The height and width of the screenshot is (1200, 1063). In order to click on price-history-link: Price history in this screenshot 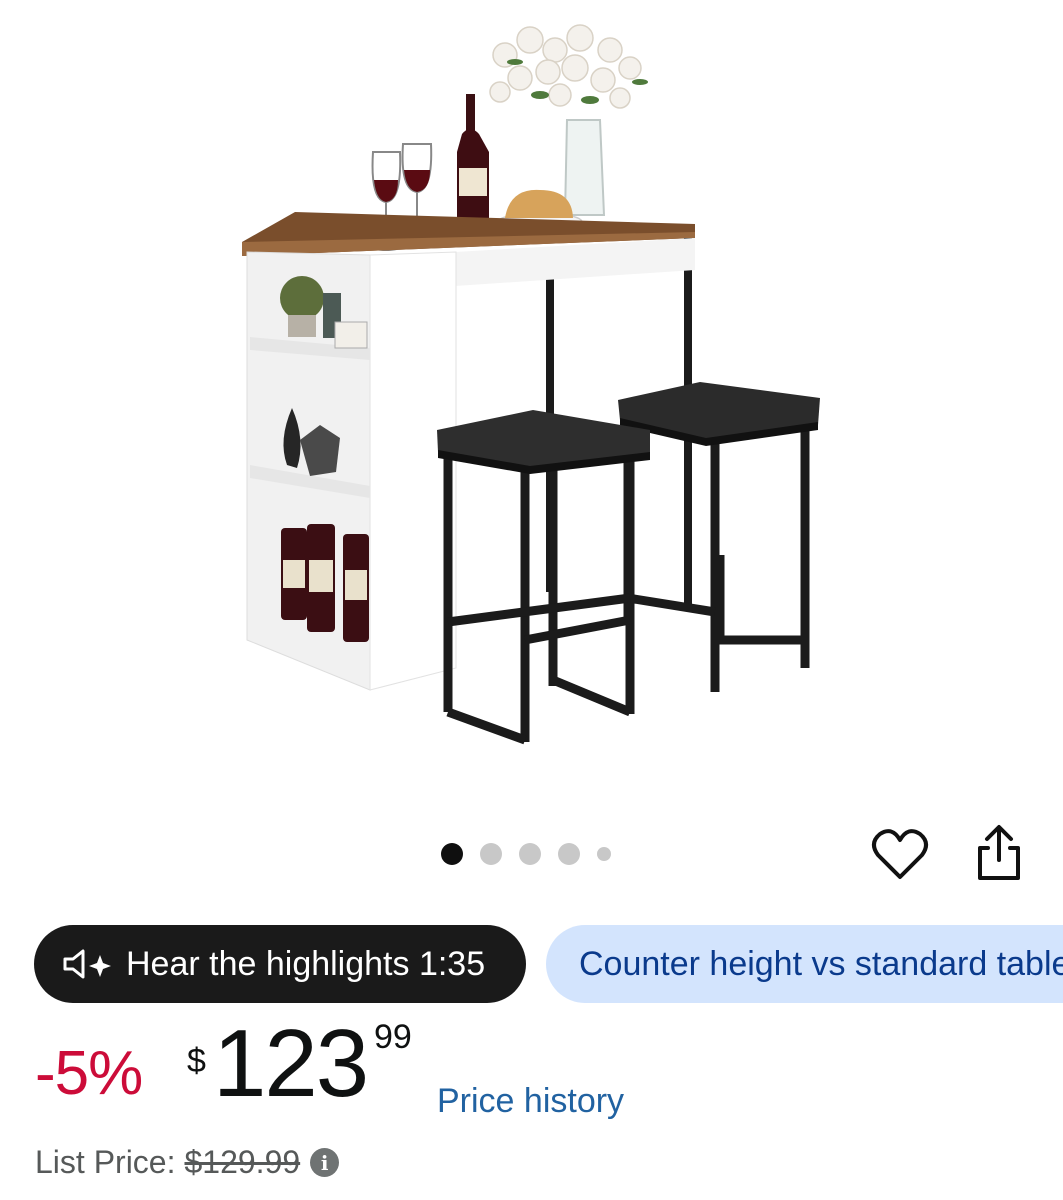, I will do `click(530, 1101)`.